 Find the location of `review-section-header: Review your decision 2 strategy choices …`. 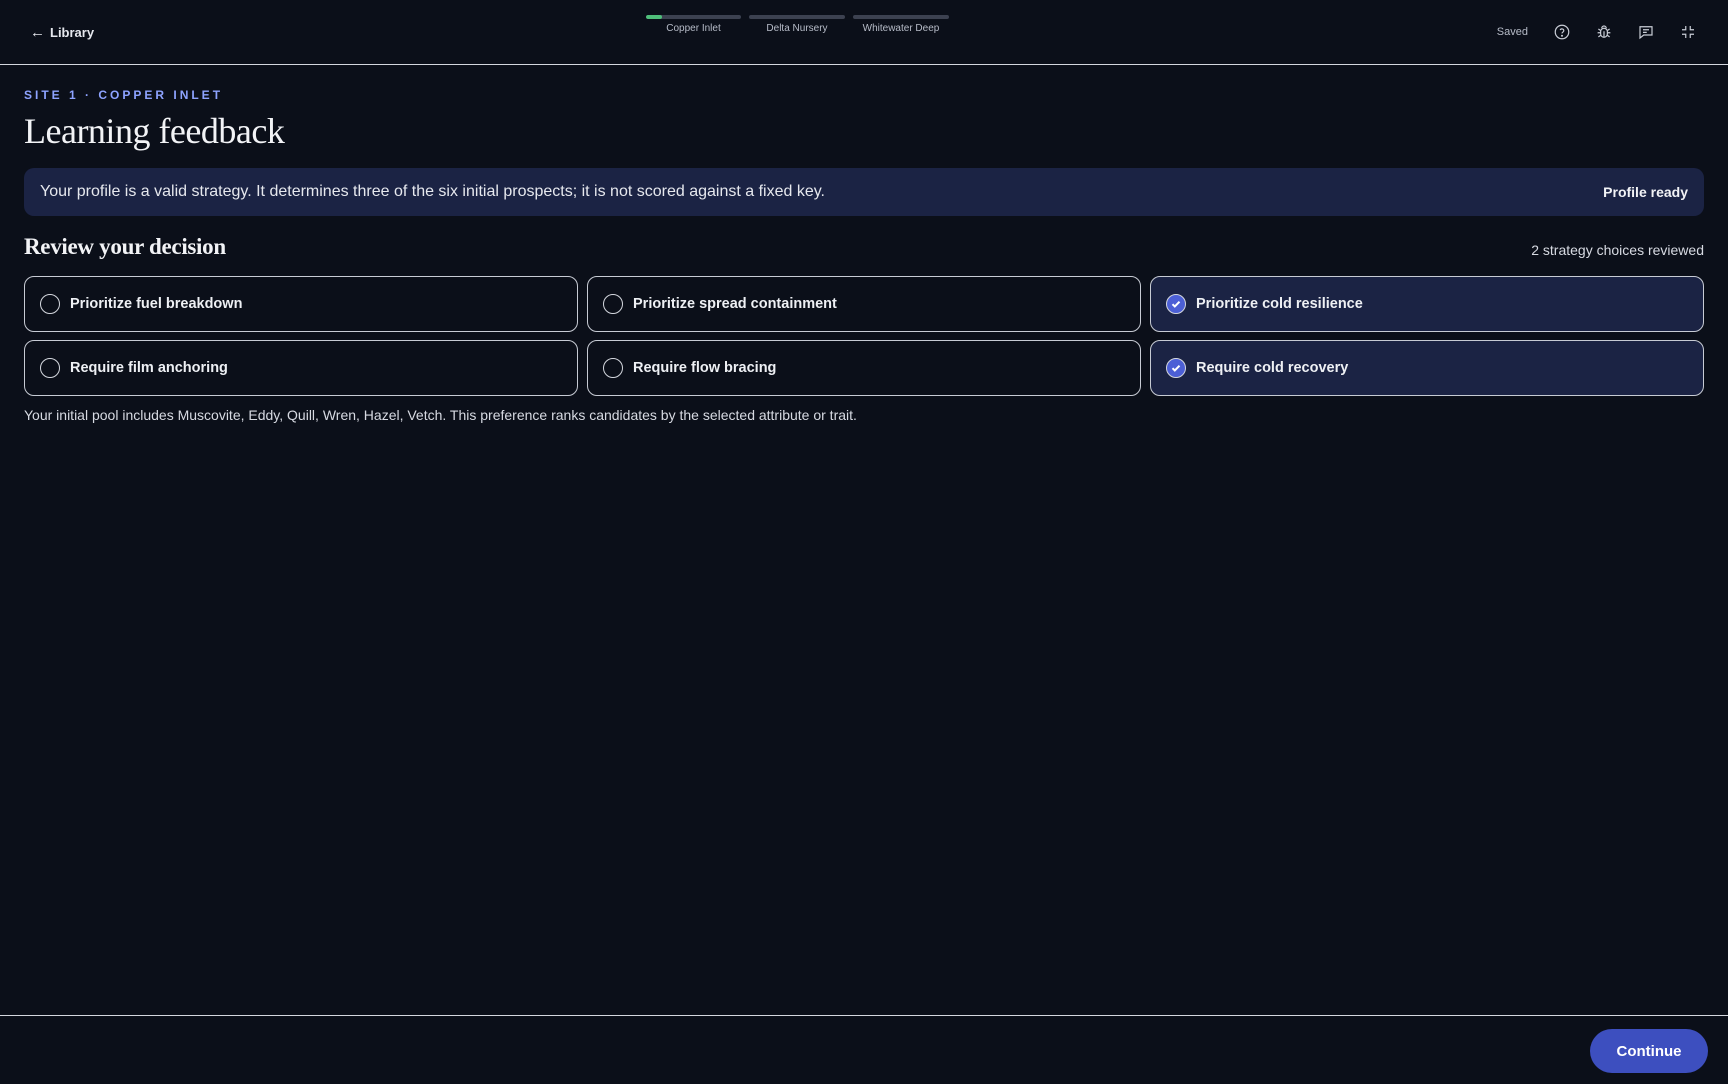

review-section-header: Review your decision 2 strategy choices … is located at coordinates (864, 247).